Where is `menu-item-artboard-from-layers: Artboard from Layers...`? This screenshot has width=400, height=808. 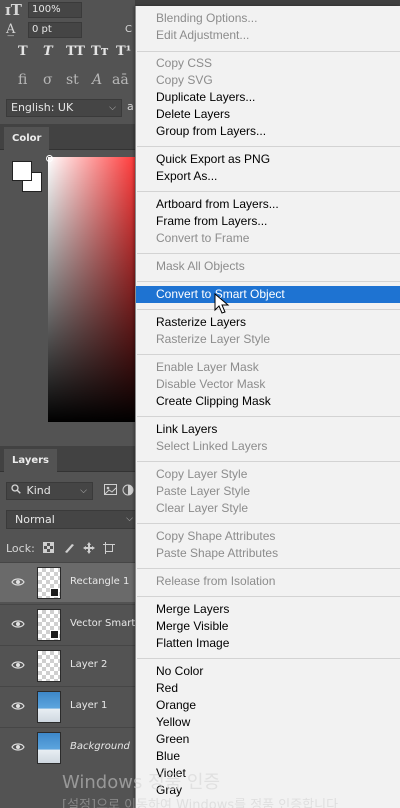
menu-item-artboard-from-layers: Artboard from Layers... is located at coordinates (268, 204).